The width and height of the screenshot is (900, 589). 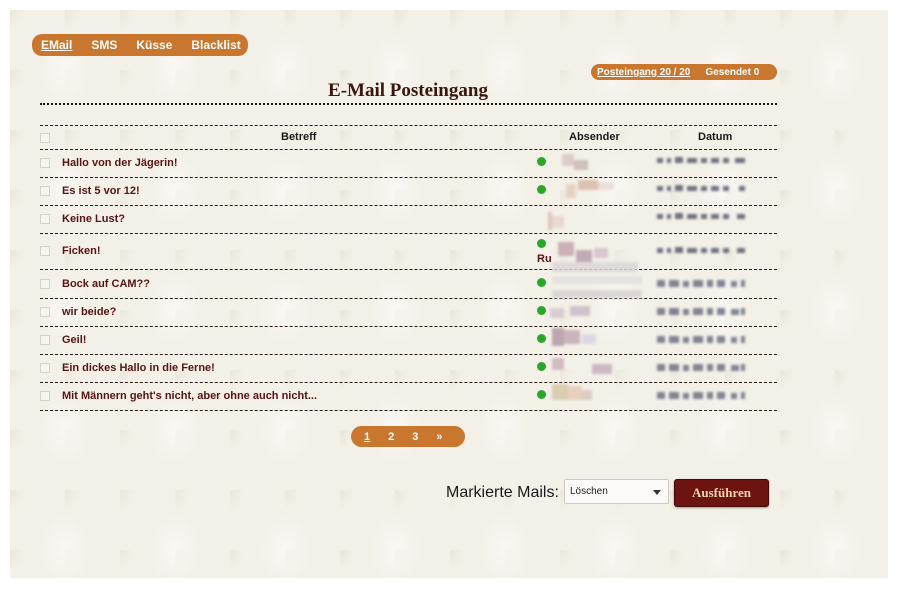 I want to click on nav-sms: SMS, so click(x=104, y=45).